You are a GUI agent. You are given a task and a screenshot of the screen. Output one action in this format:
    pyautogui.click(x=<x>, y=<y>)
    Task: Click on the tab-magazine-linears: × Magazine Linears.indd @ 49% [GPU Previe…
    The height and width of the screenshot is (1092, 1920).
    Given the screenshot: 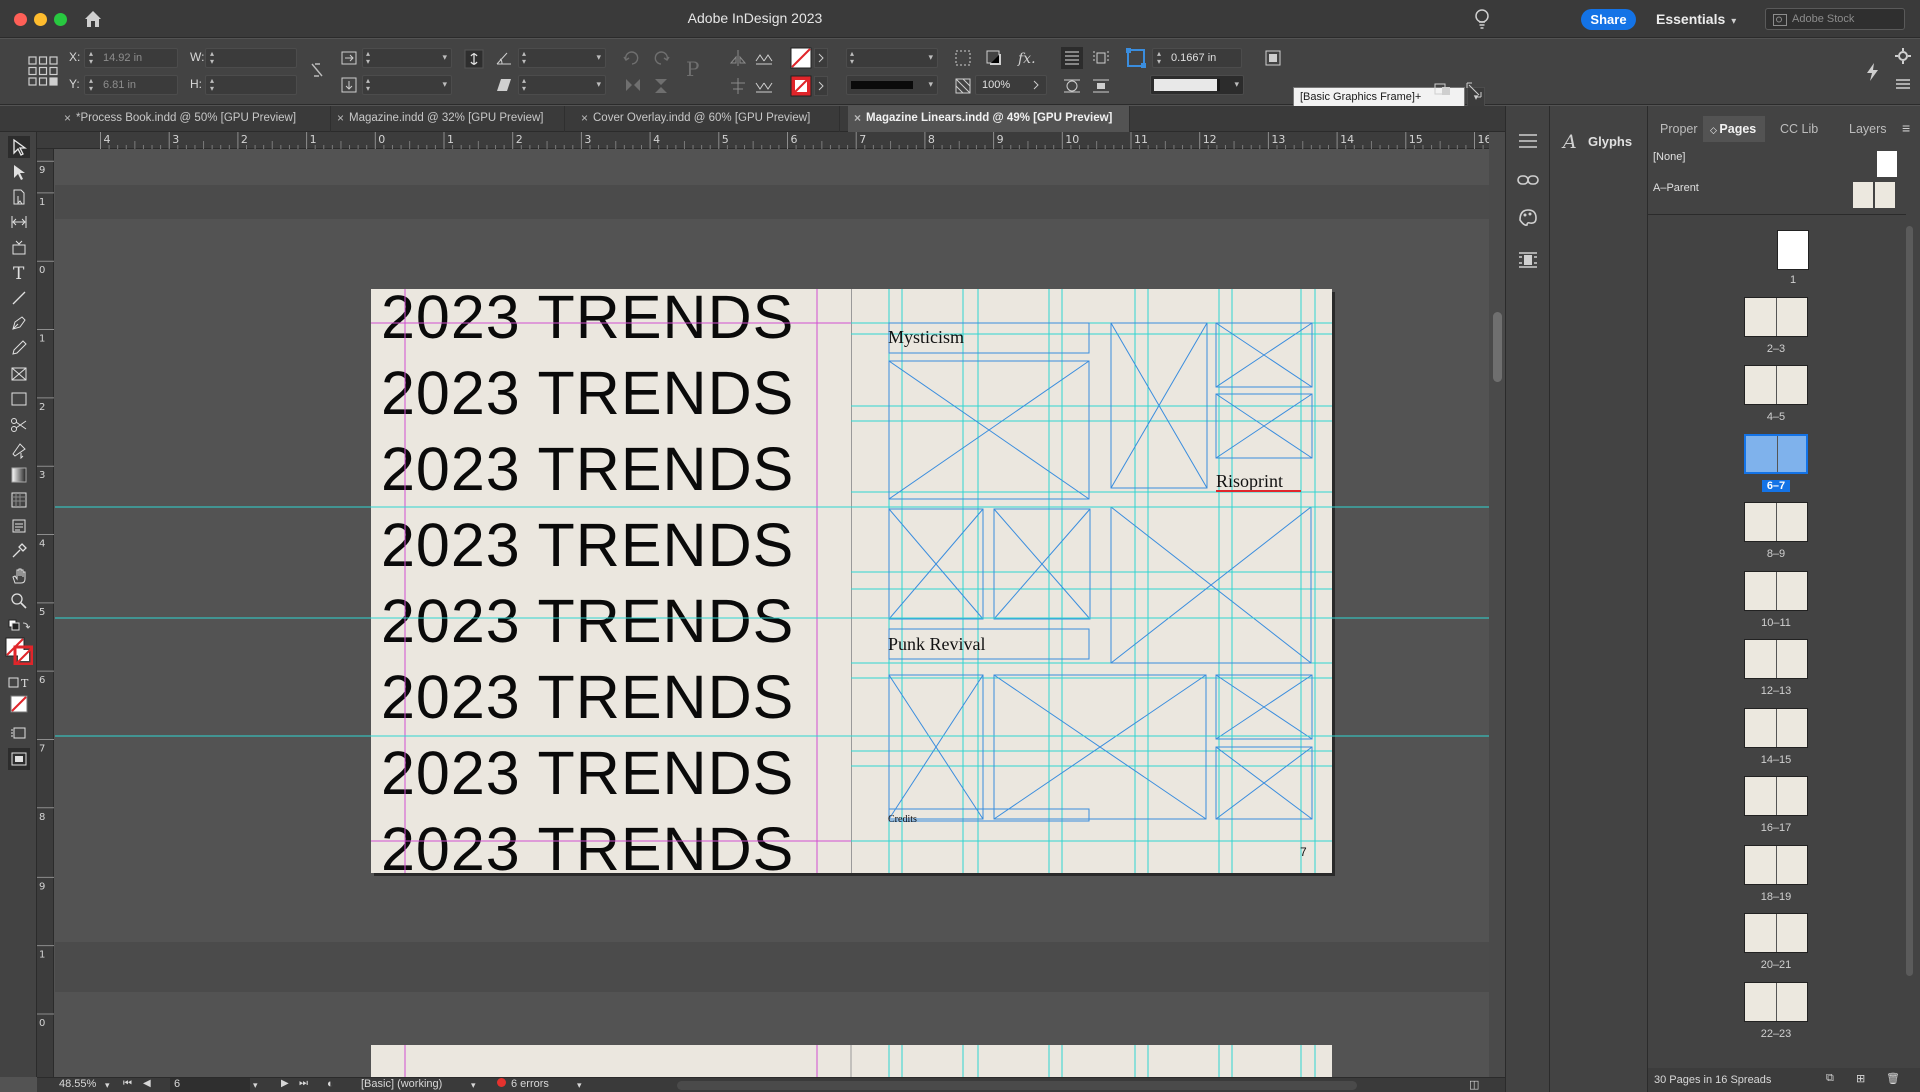 What is the action you would take?
    pyautogui.click(x=989, y=119)
    